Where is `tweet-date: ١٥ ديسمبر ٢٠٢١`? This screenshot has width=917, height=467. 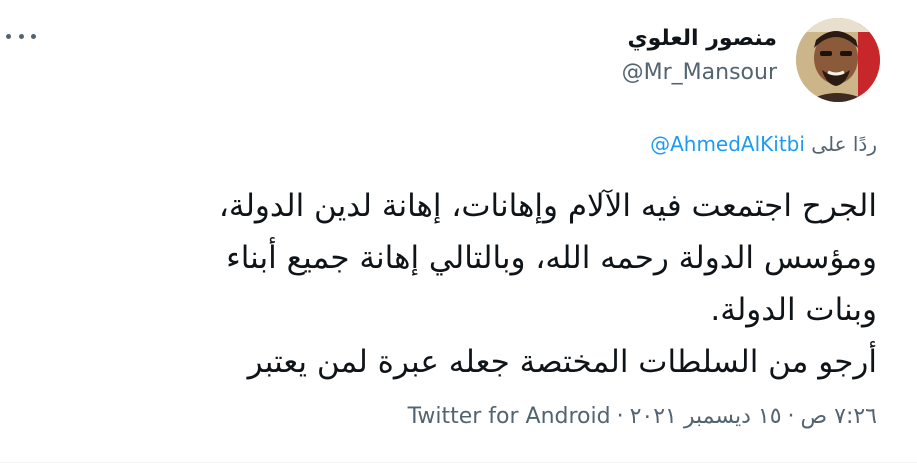
tweet-date: ١٥ ديسمبر ٢٠٢١ is located at coordinates (706, 416).